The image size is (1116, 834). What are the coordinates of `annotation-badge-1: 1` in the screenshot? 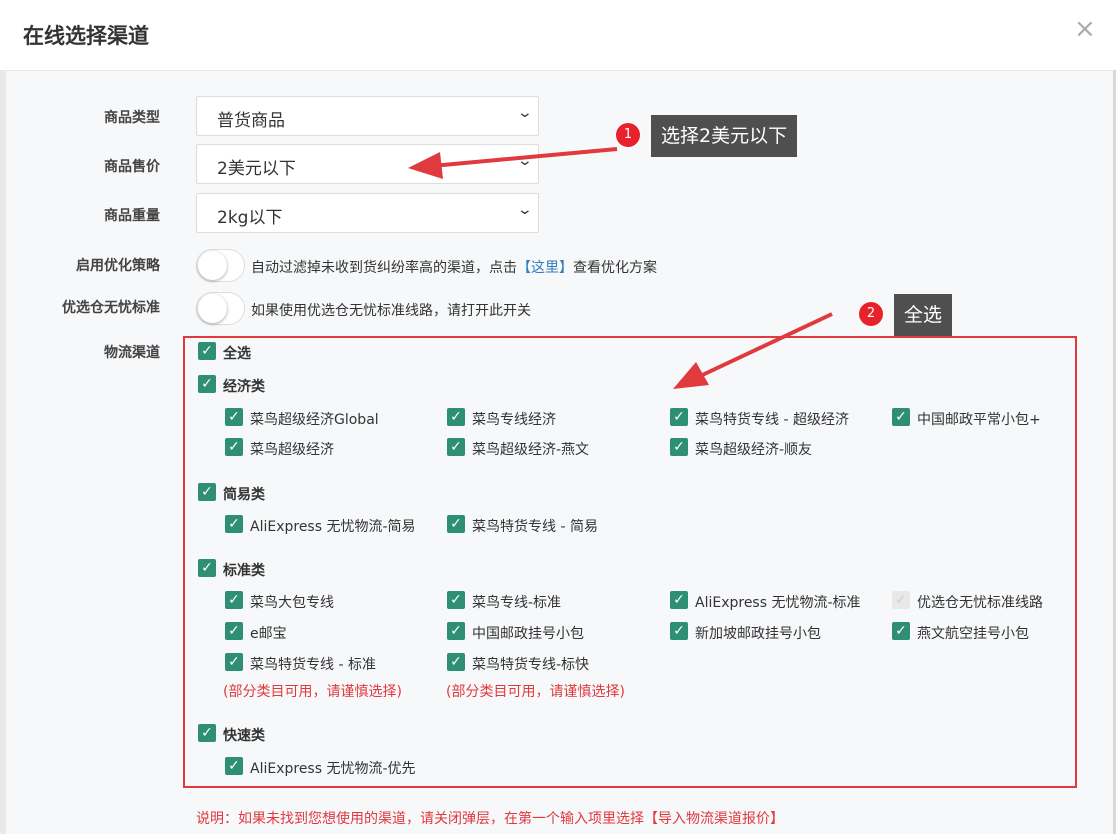 It's located at (628, 135).